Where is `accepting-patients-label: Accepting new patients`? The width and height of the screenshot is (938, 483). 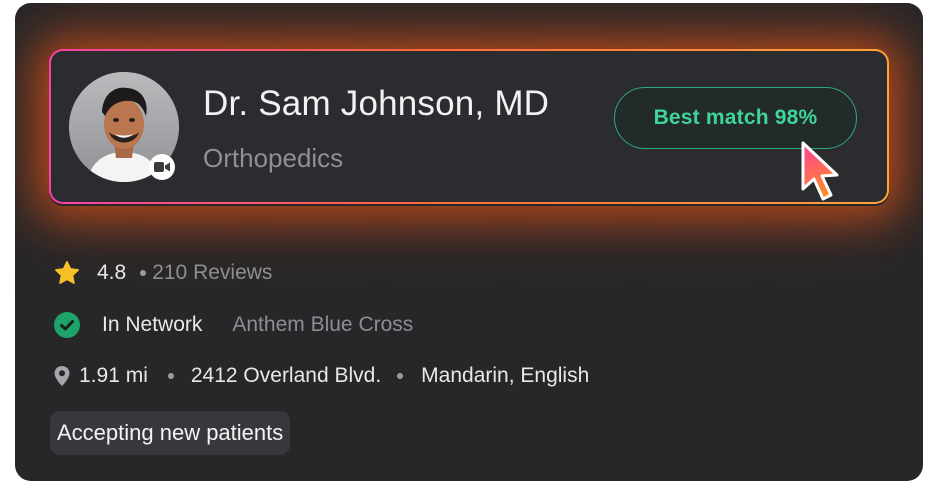 accepting-patients-label: Accepting new patients is located at coordinates (170, 432).